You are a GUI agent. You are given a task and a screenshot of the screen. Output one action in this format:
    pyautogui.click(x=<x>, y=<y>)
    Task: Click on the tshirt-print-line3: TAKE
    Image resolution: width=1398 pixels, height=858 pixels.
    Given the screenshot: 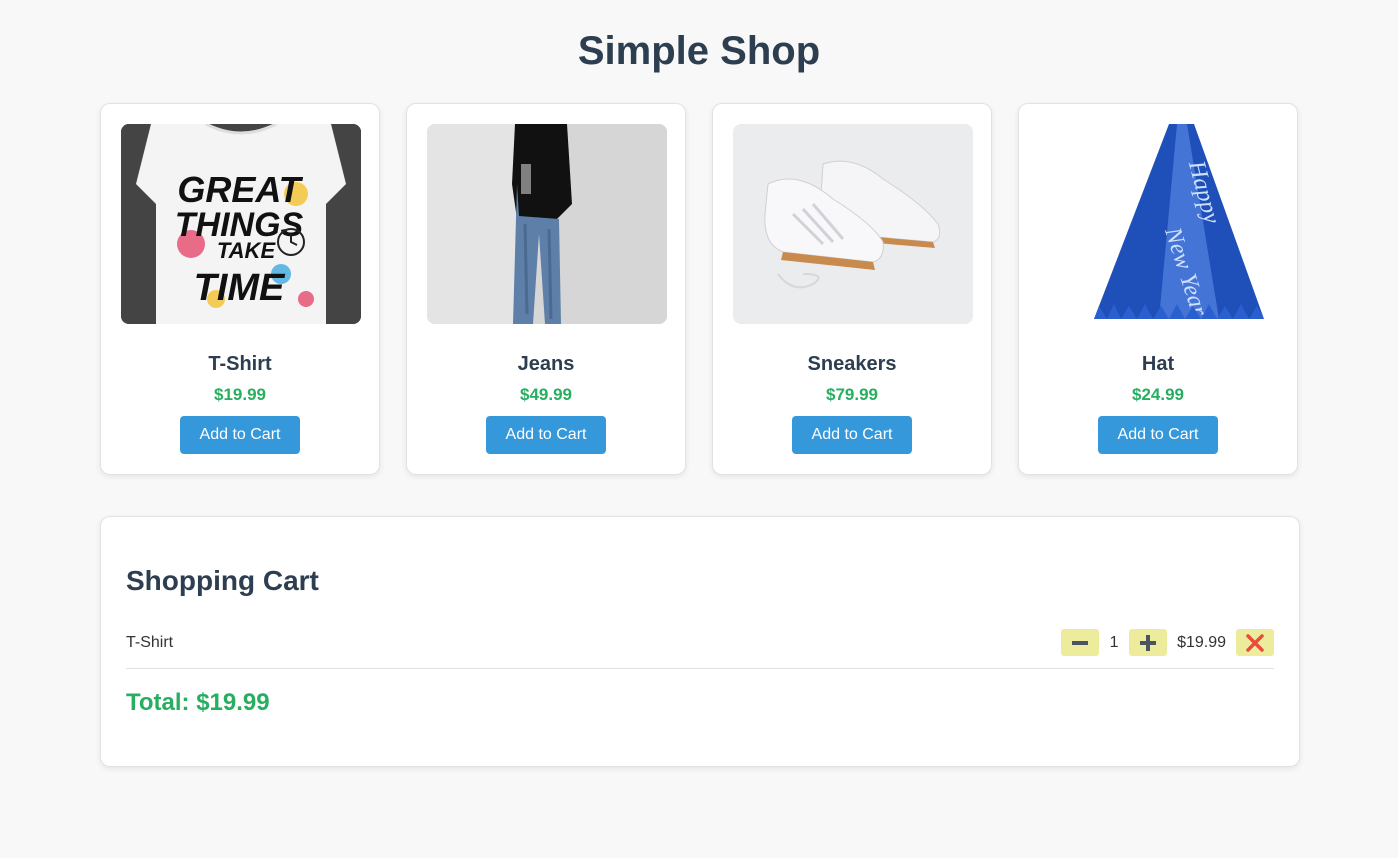 What is the action you would take?
    pyautogui.click(x=247, y=250)
    